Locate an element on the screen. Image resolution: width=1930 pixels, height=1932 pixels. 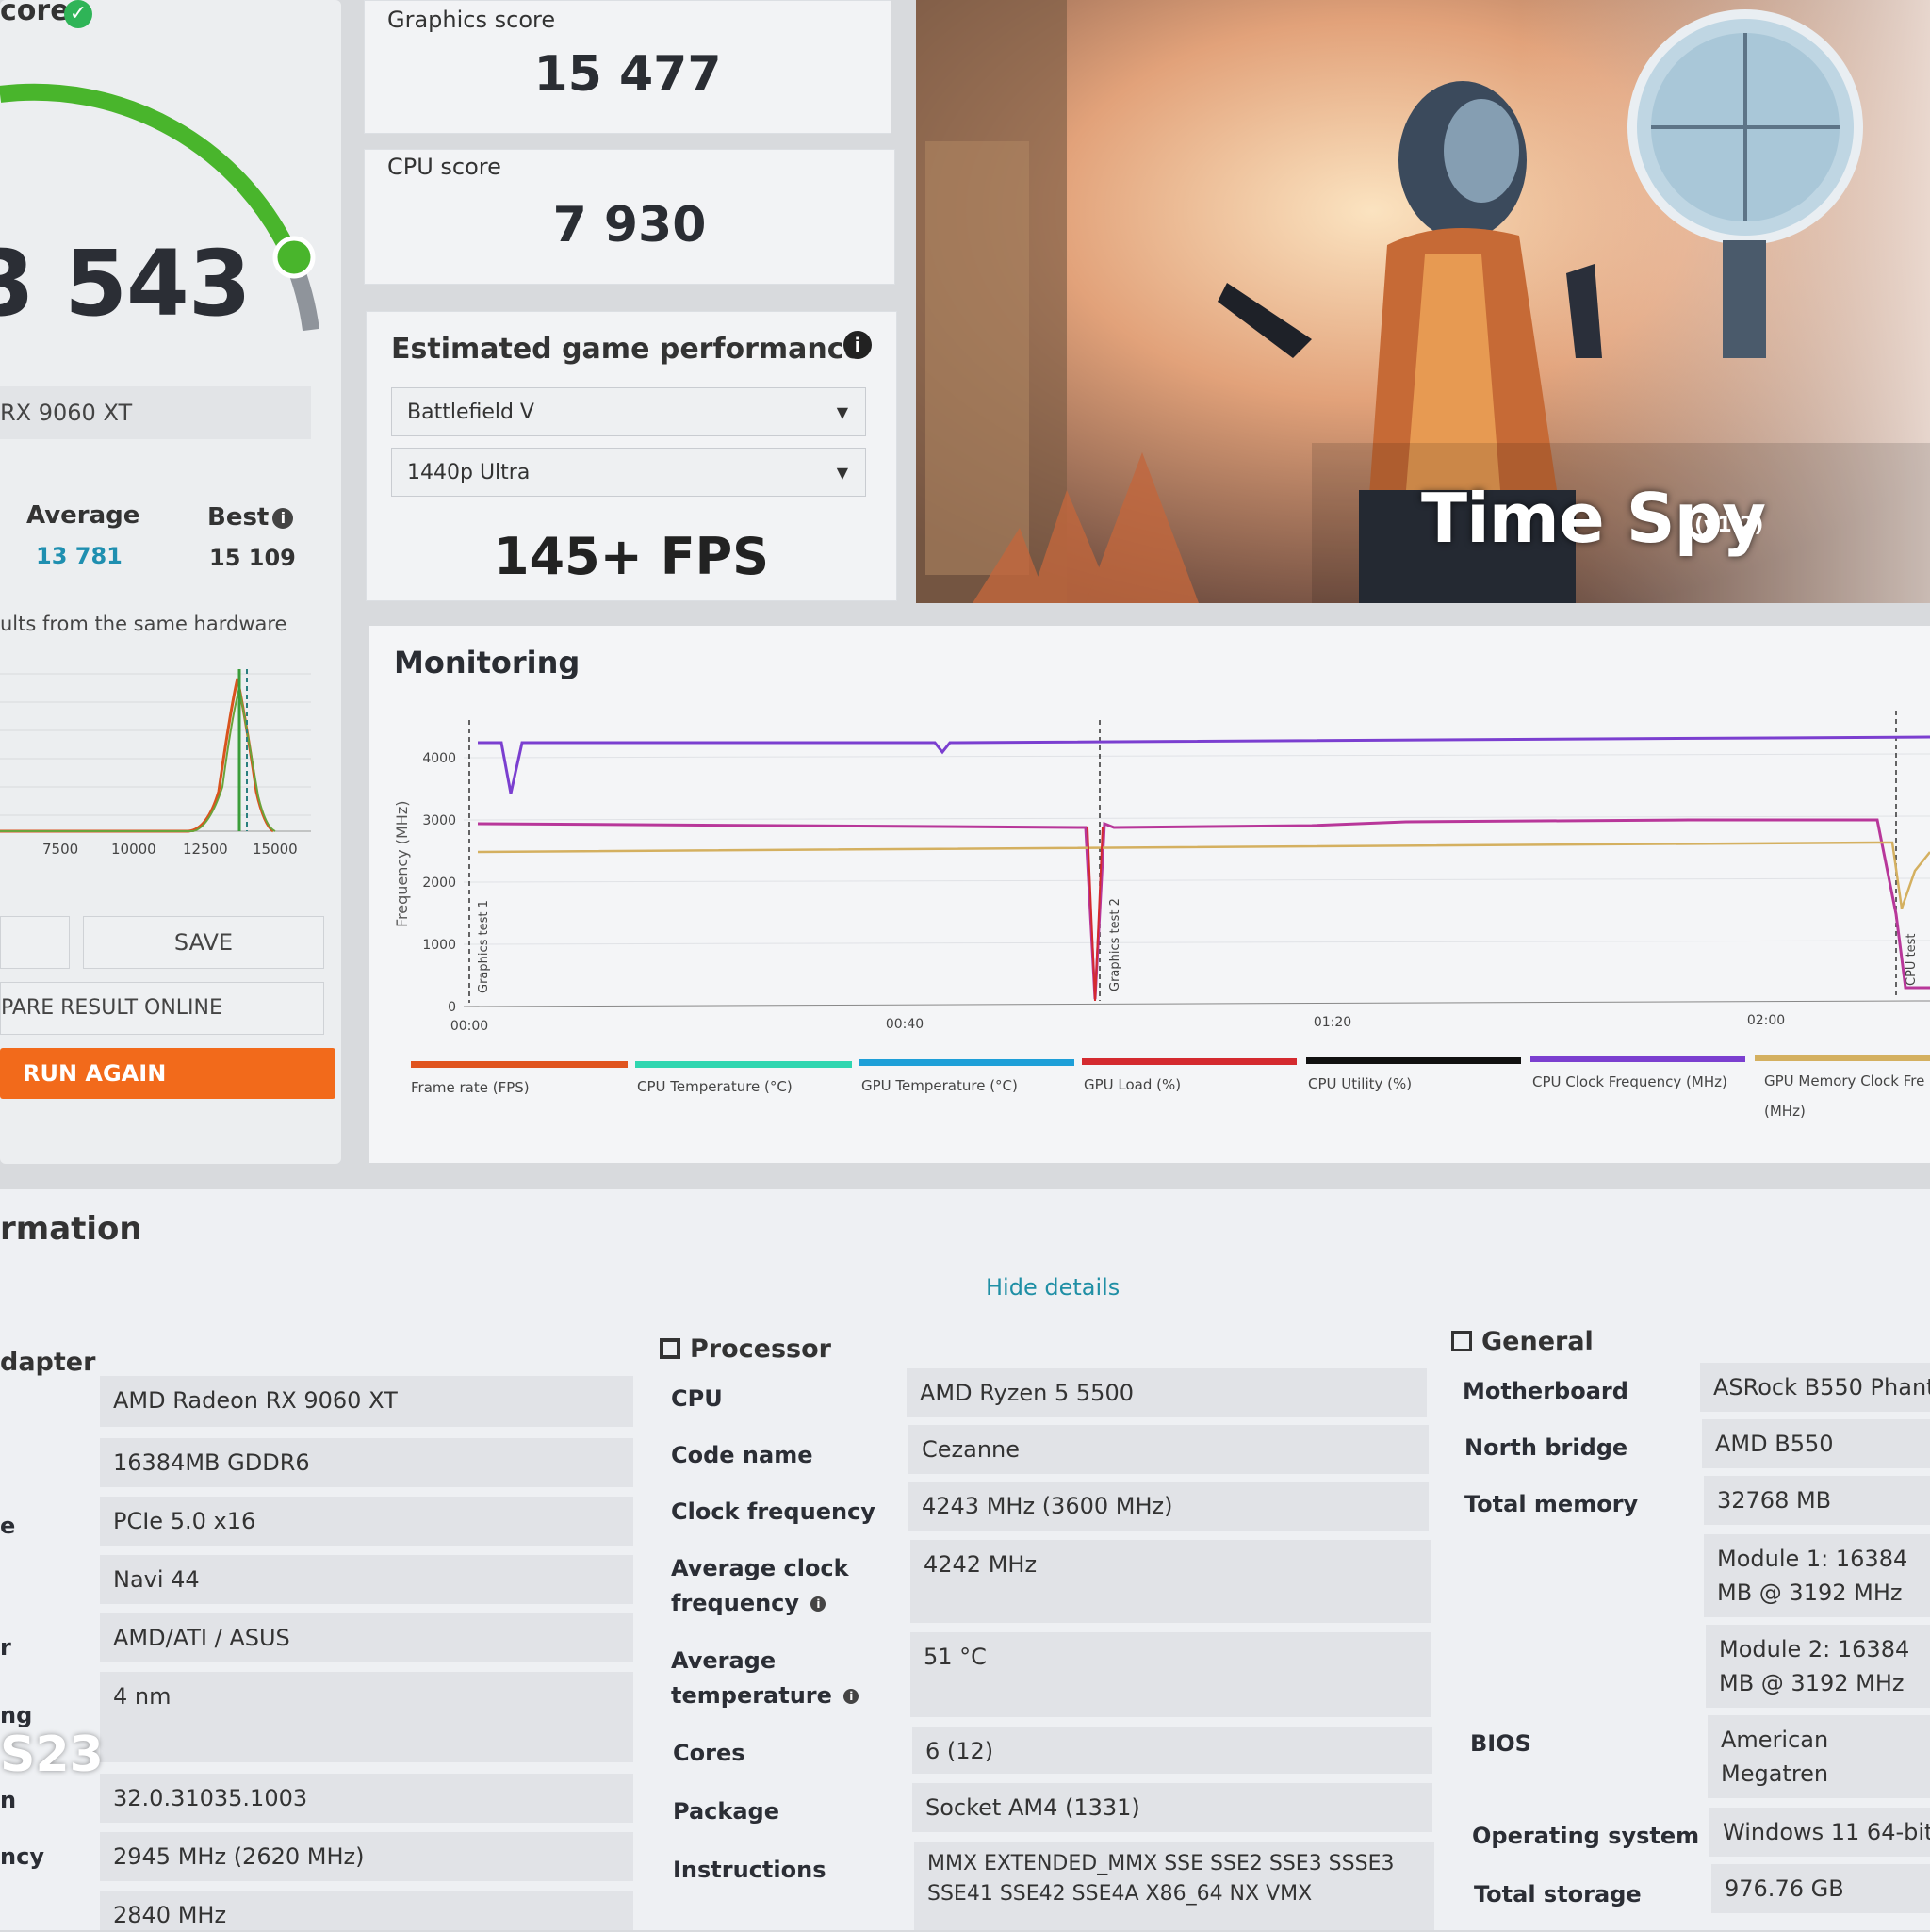
series-cpu-clock-frequency is located at coordinates (1204, 764).